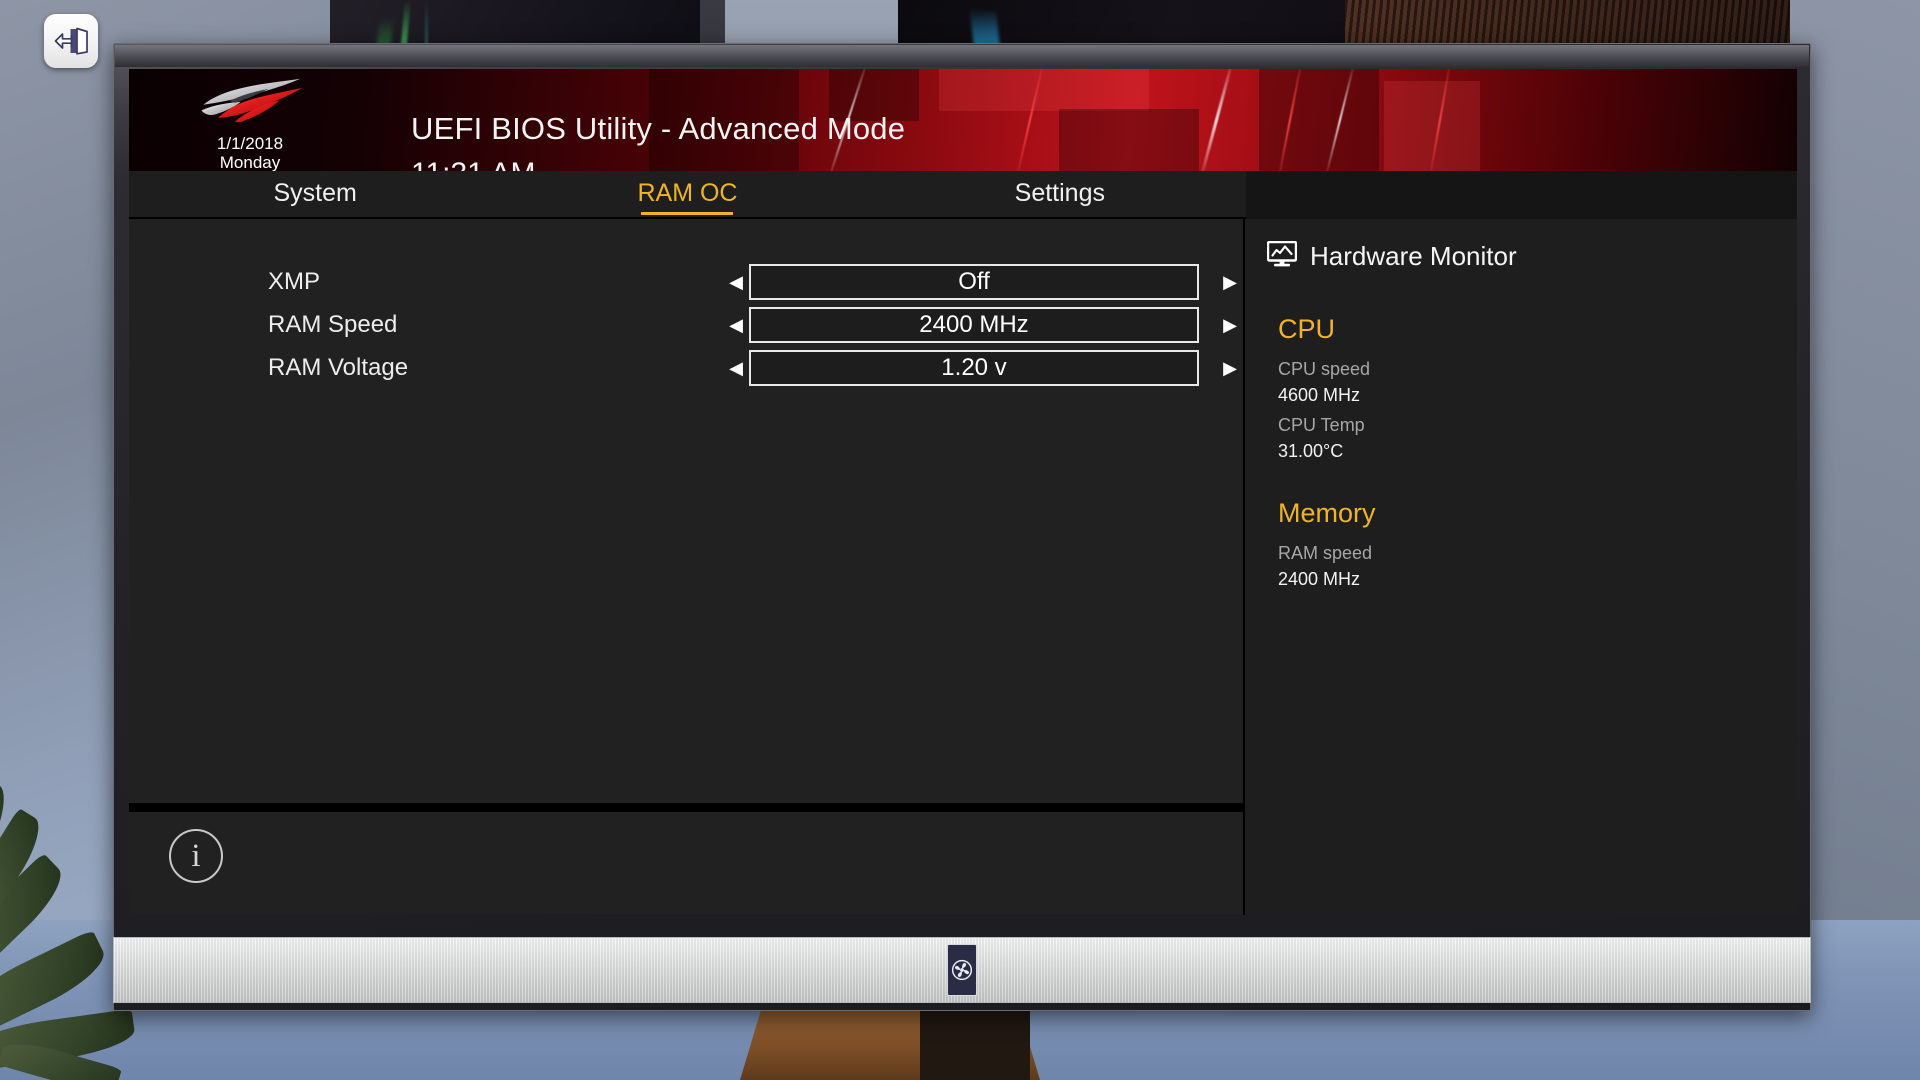 The width and height of the screenshot is (1920, 1080). I want to click on ram-speed-label: RAM speed, so click(1325, 553).